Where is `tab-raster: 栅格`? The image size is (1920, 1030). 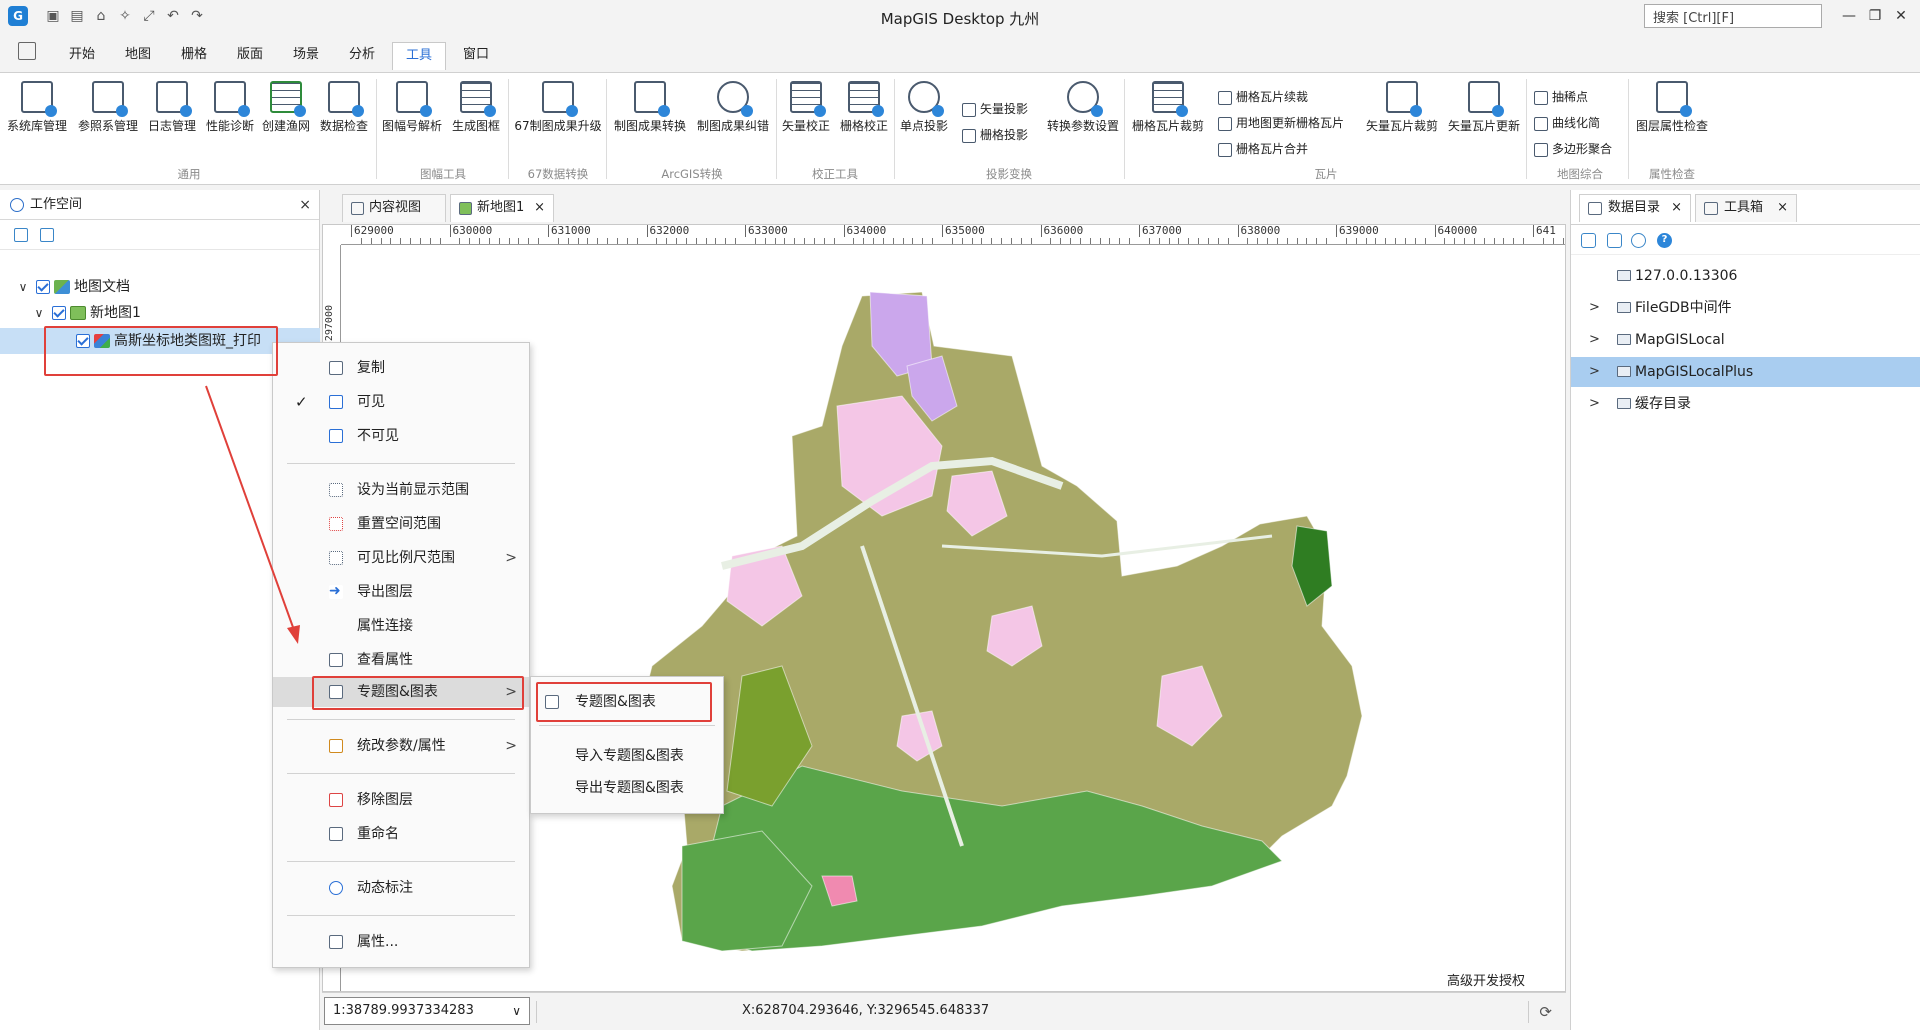 tab-raster: 栅格 is located at coordinates (194, 56).